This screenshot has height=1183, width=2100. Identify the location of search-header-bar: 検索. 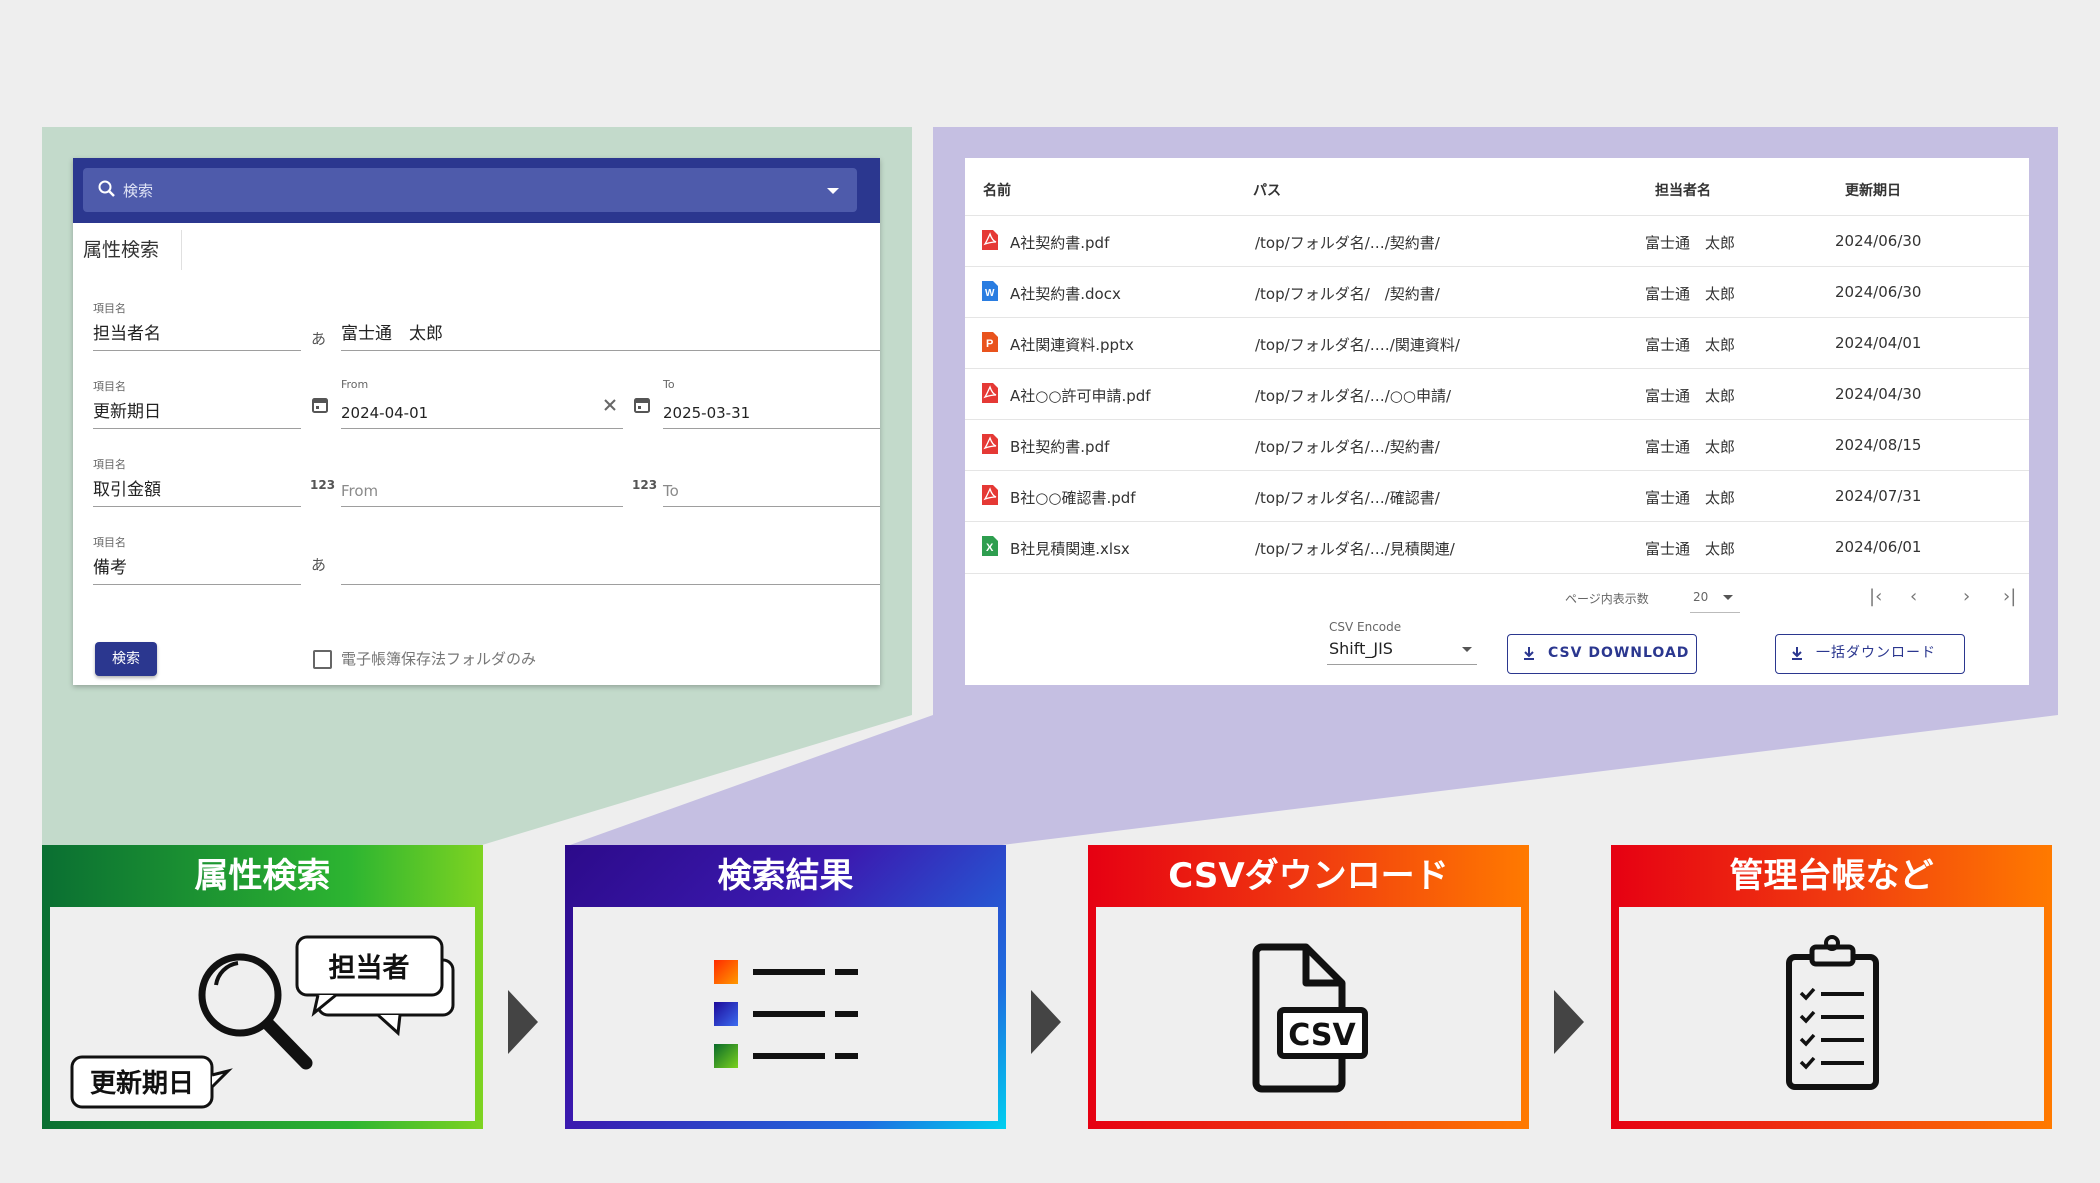
(476, 190).